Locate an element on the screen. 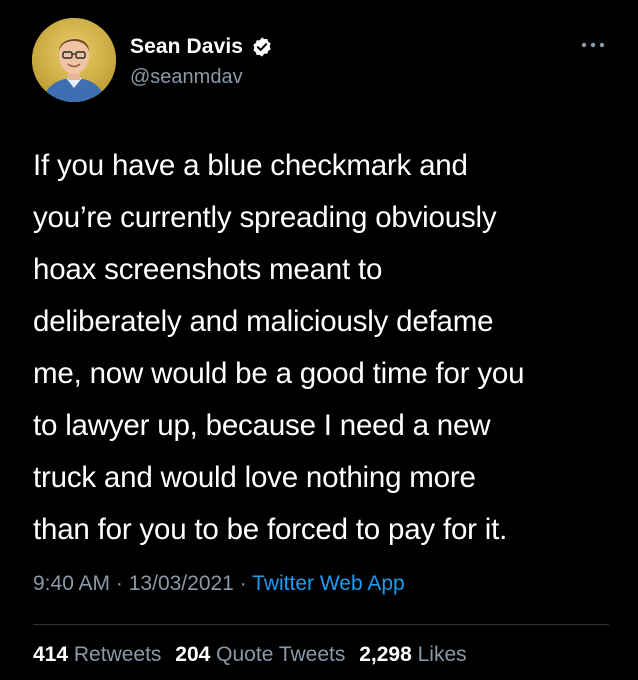  tweet-source-link: Twitter Web App is located at coordinates (328, 583).